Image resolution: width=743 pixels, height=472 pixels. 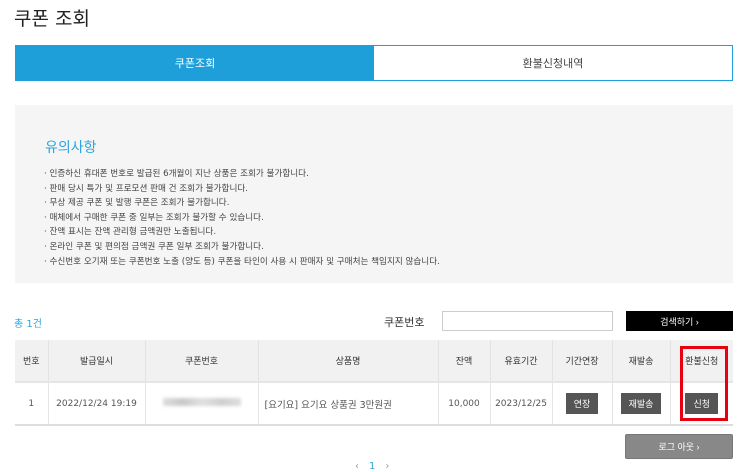 I want to click on extend-button: 연장, so click(x=582, y=403).